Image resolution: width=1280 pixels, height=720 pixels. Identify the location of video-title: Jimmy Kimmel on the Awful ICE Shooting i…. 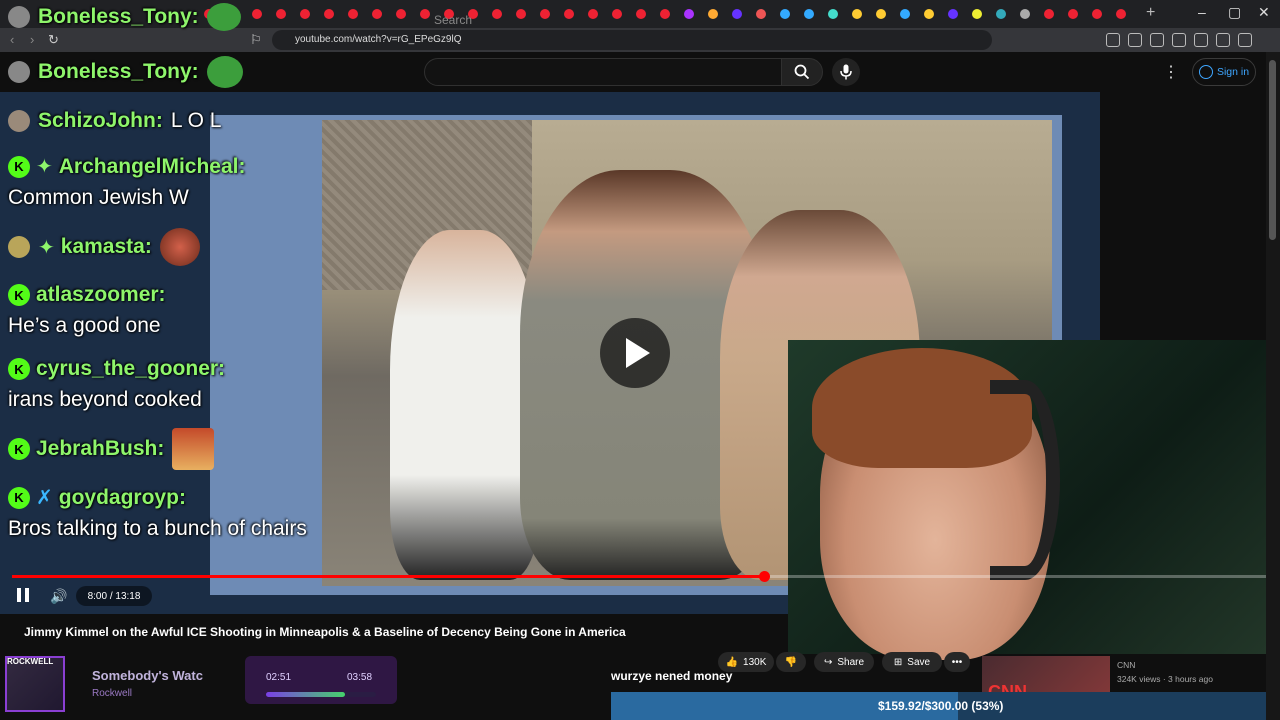
(325, 632).